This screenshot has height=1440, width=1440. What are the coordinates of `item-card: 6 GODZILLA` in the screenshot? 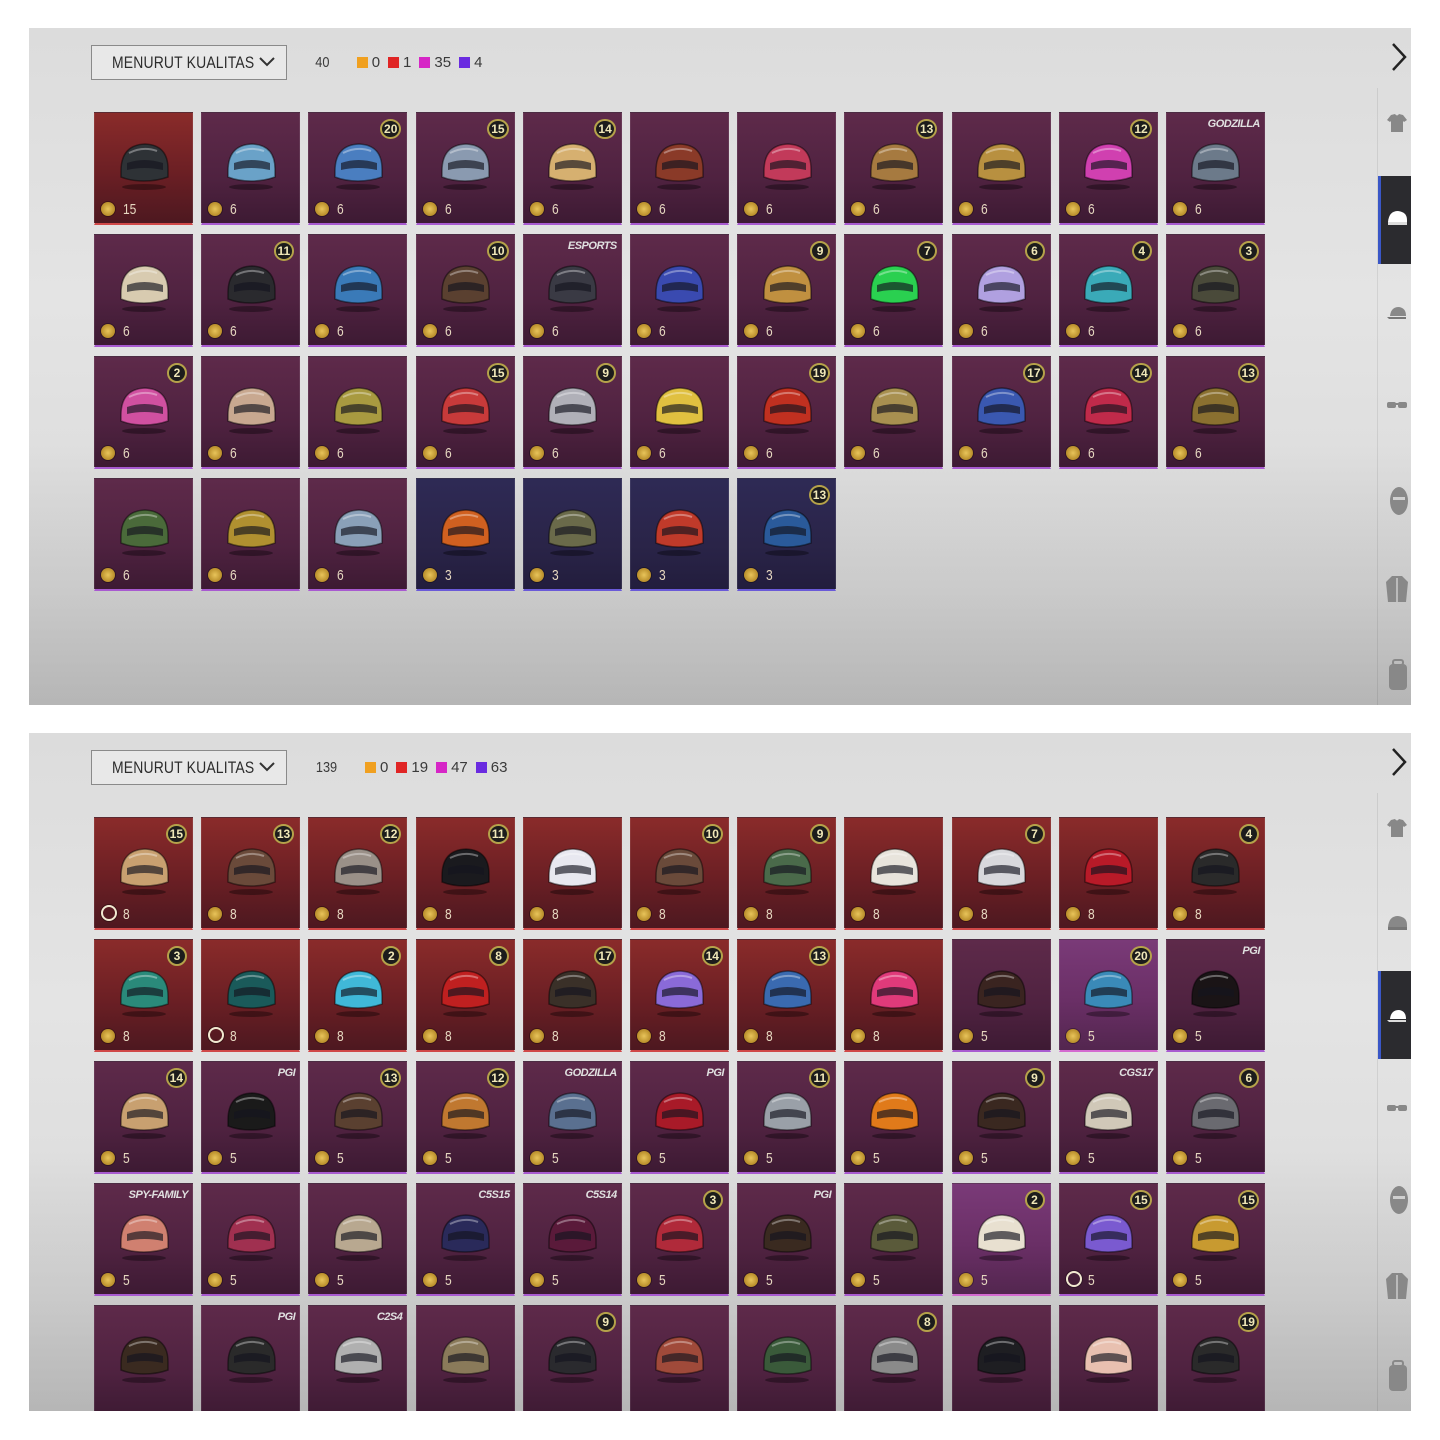 It's located at (1215, 168).